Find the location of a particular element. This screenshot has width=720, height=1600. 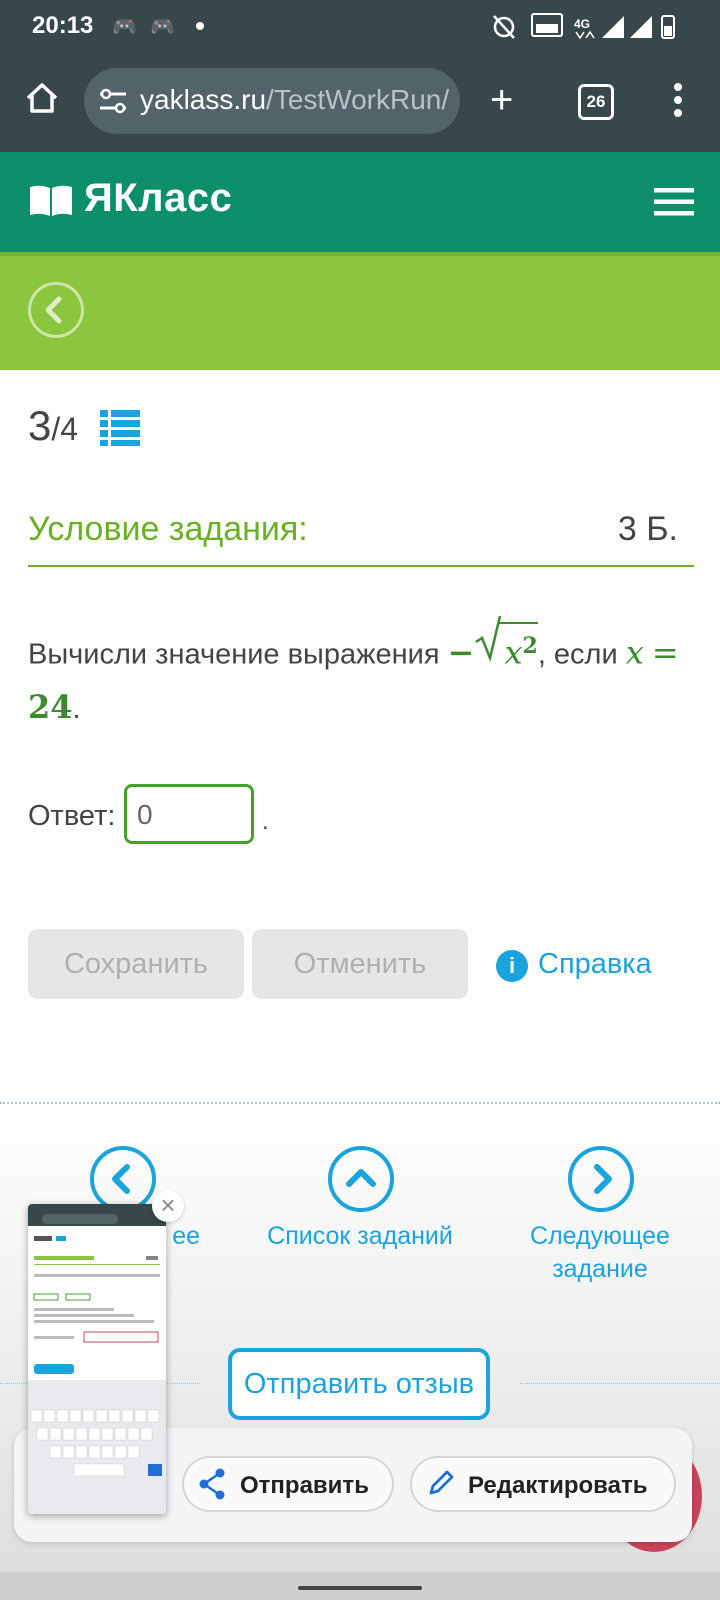

status-time: 20:13 is located at coordinates (63, 25).